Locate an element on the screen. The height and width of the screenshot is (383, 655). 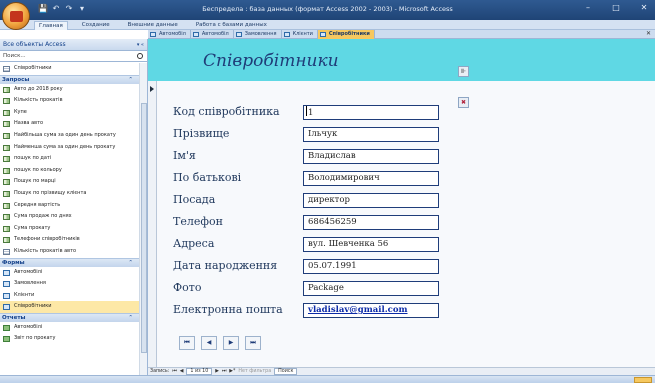
nav-group-header: Запросы ⌃ is located at coordinates (69, 79).